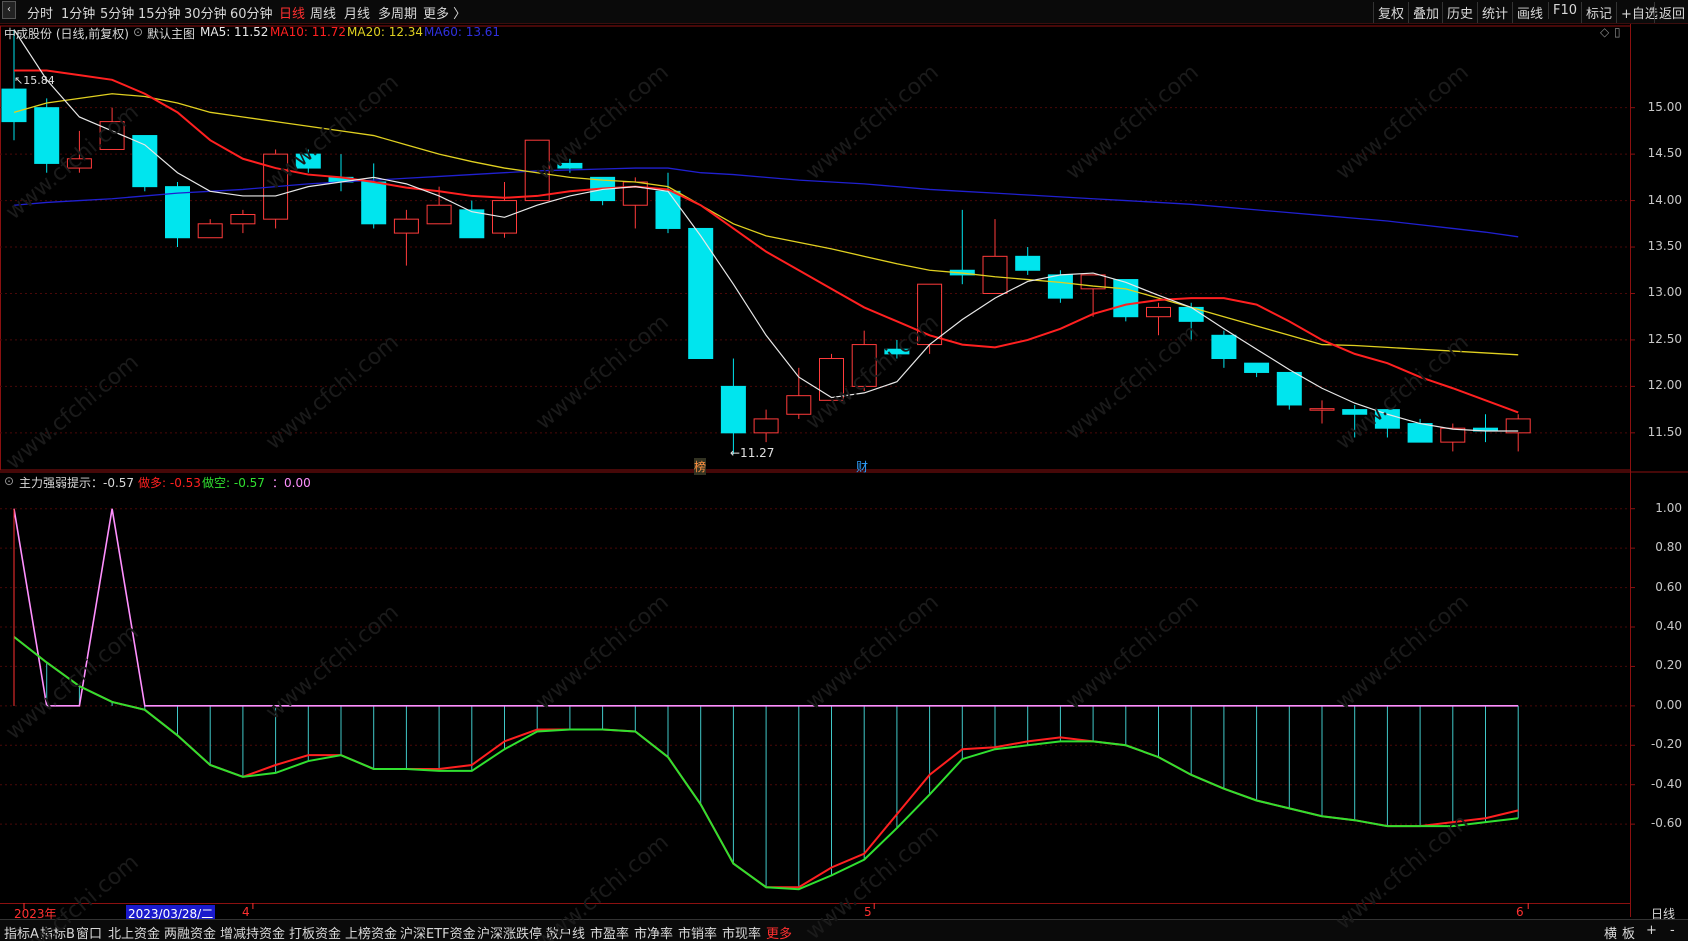 This screenshot has height=941, width=1688. What do you see at coordinates (371, 932) in the screenshot?
I see `tab-list-funds: 上榜资金` at bounding box center [371, 932].